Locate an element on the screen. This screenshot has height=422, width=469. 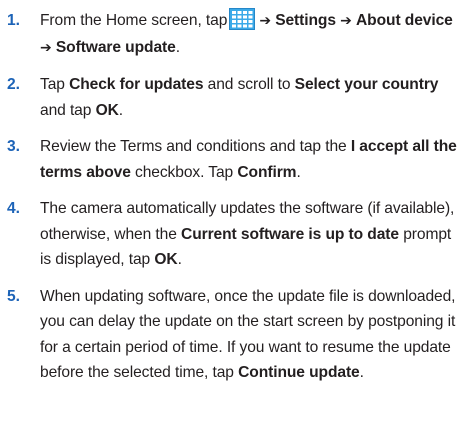
settings-label: Settings is located at coordinates (305, 20).